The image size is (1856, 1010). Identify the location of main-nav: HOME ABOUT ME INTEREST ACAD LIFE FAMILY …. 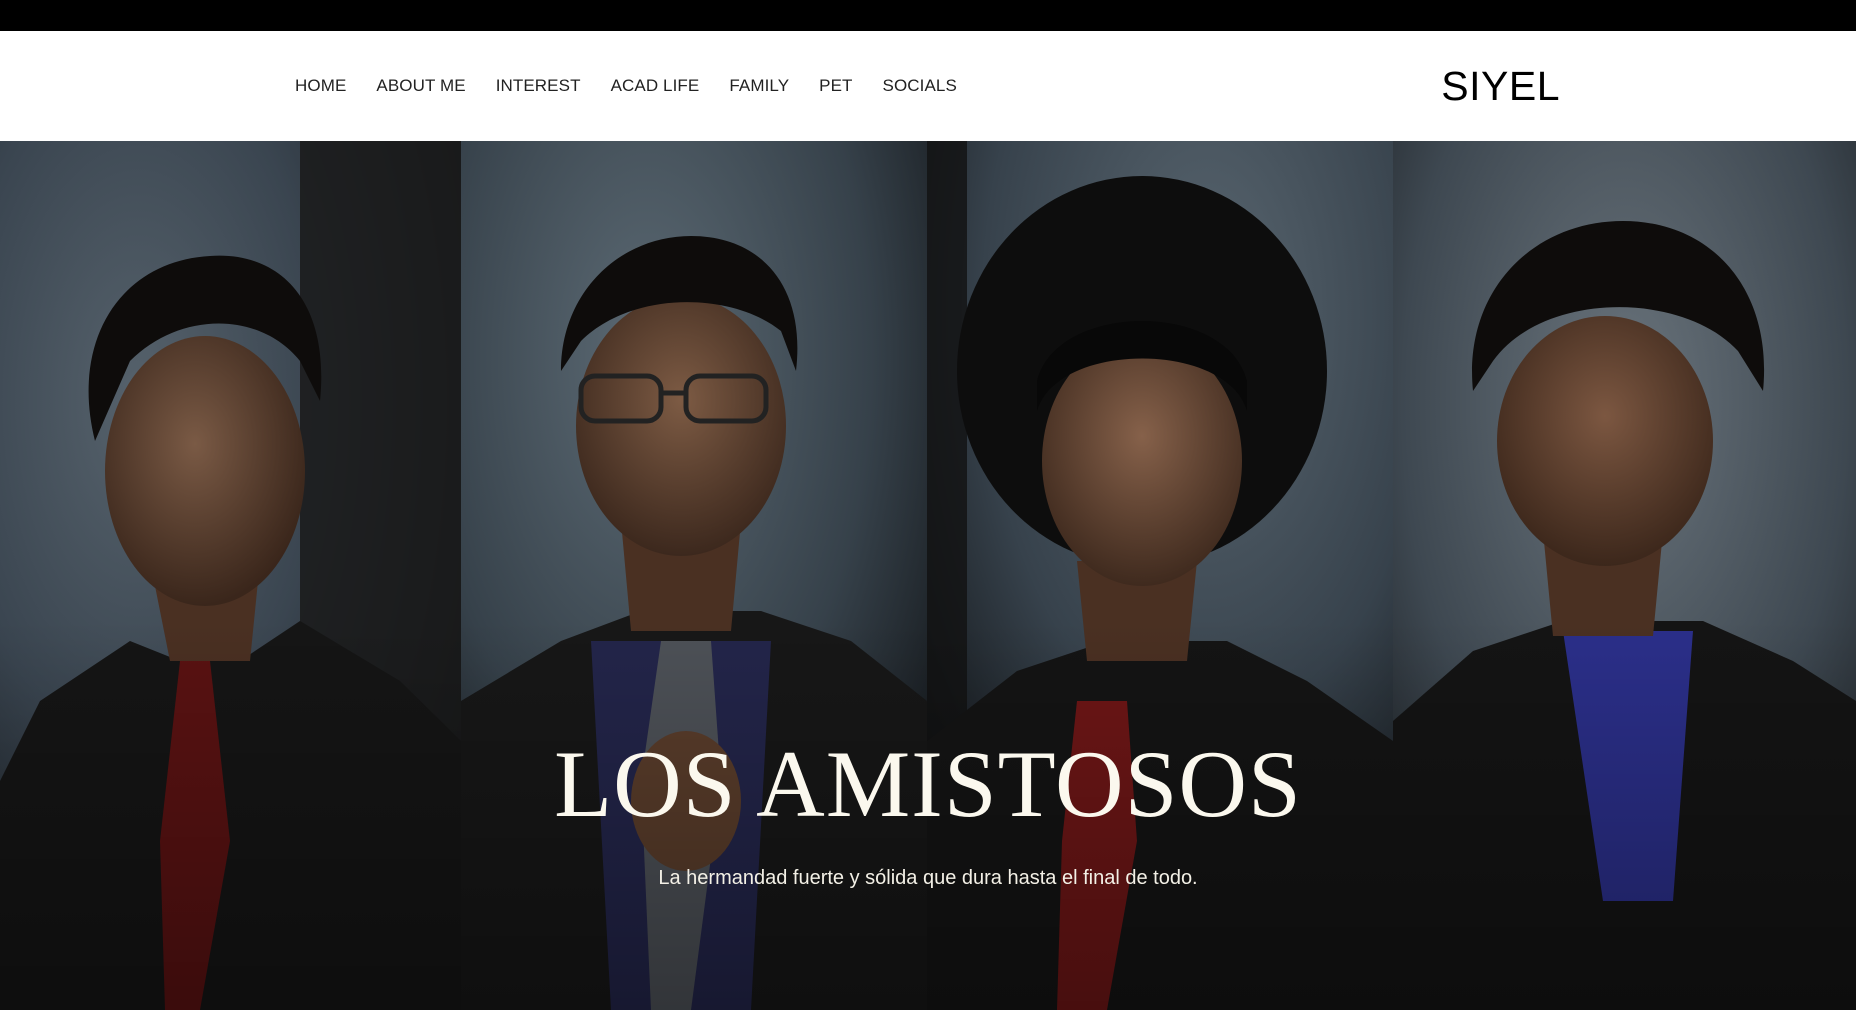
(641, 86).